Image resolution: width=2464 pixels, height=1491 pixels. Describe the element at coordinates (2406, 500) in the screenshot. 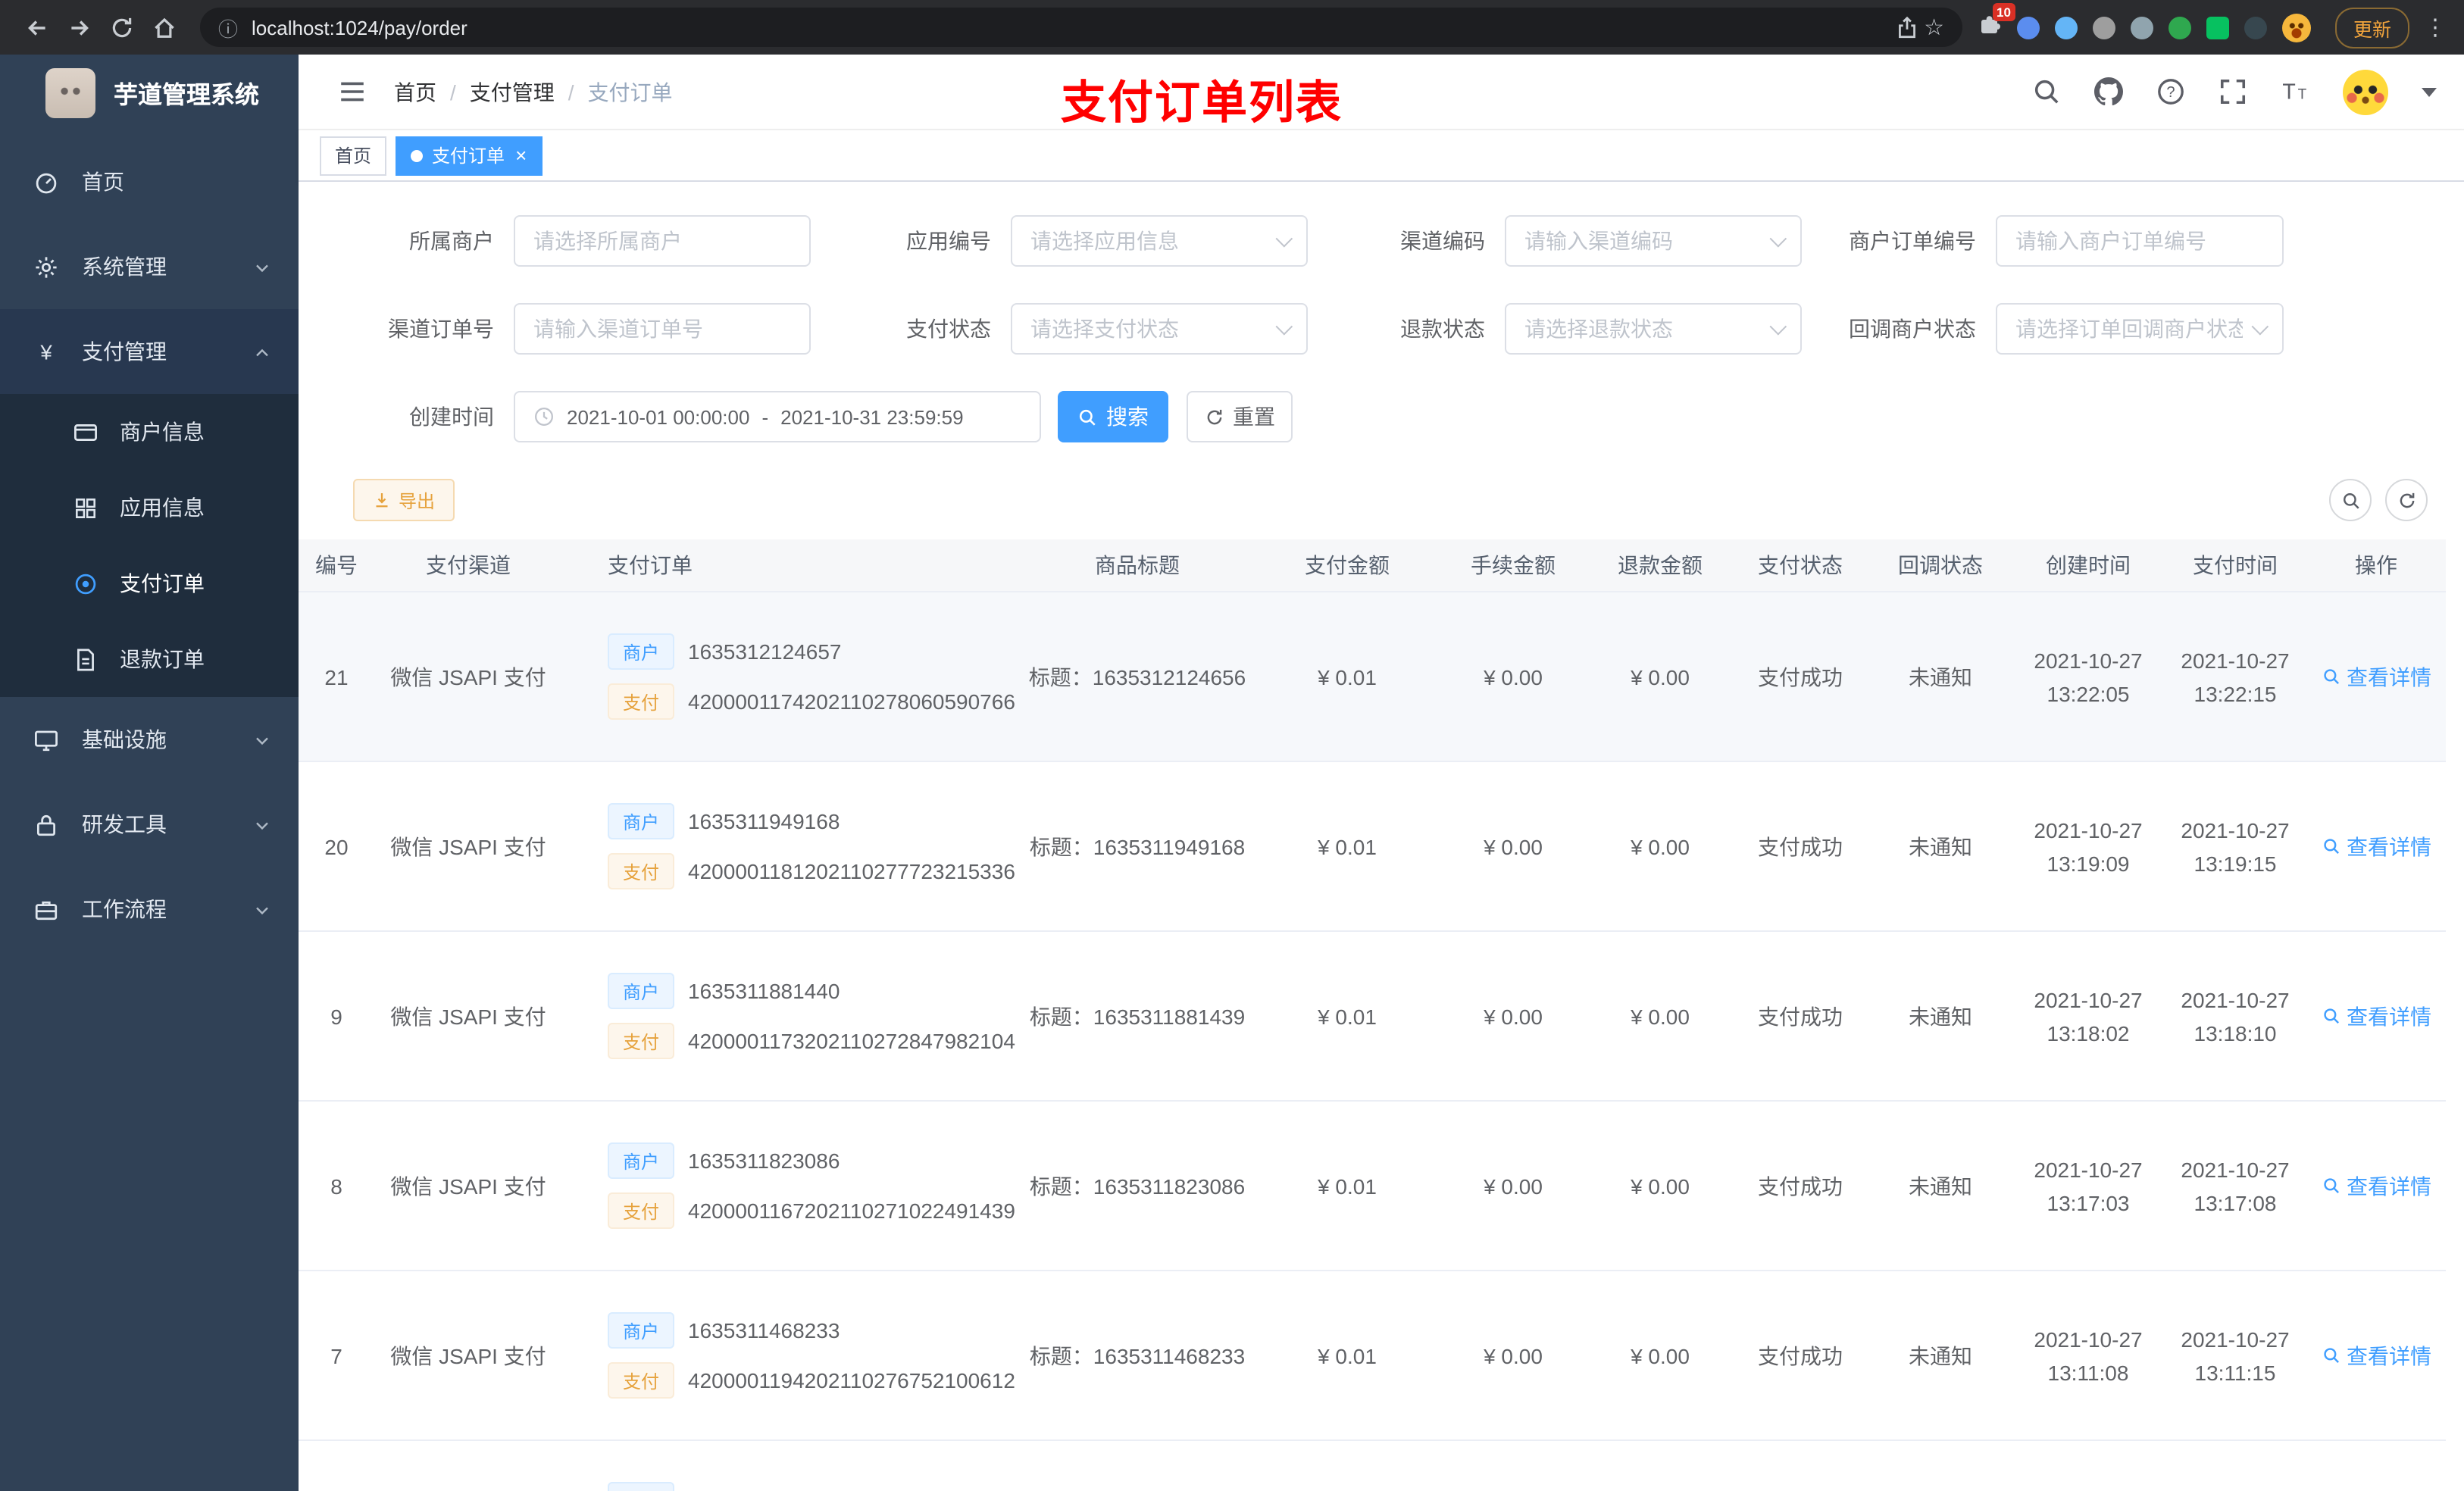

I see `refresh-table-button` at that location.